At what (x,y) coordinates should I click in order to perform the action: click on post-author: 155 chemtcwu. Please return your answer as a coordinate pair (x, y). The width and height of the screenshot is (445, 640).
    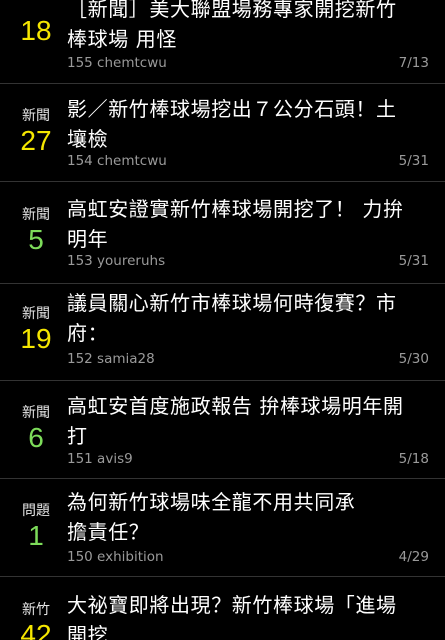
    Looking at the image, I should click on (117, 63).